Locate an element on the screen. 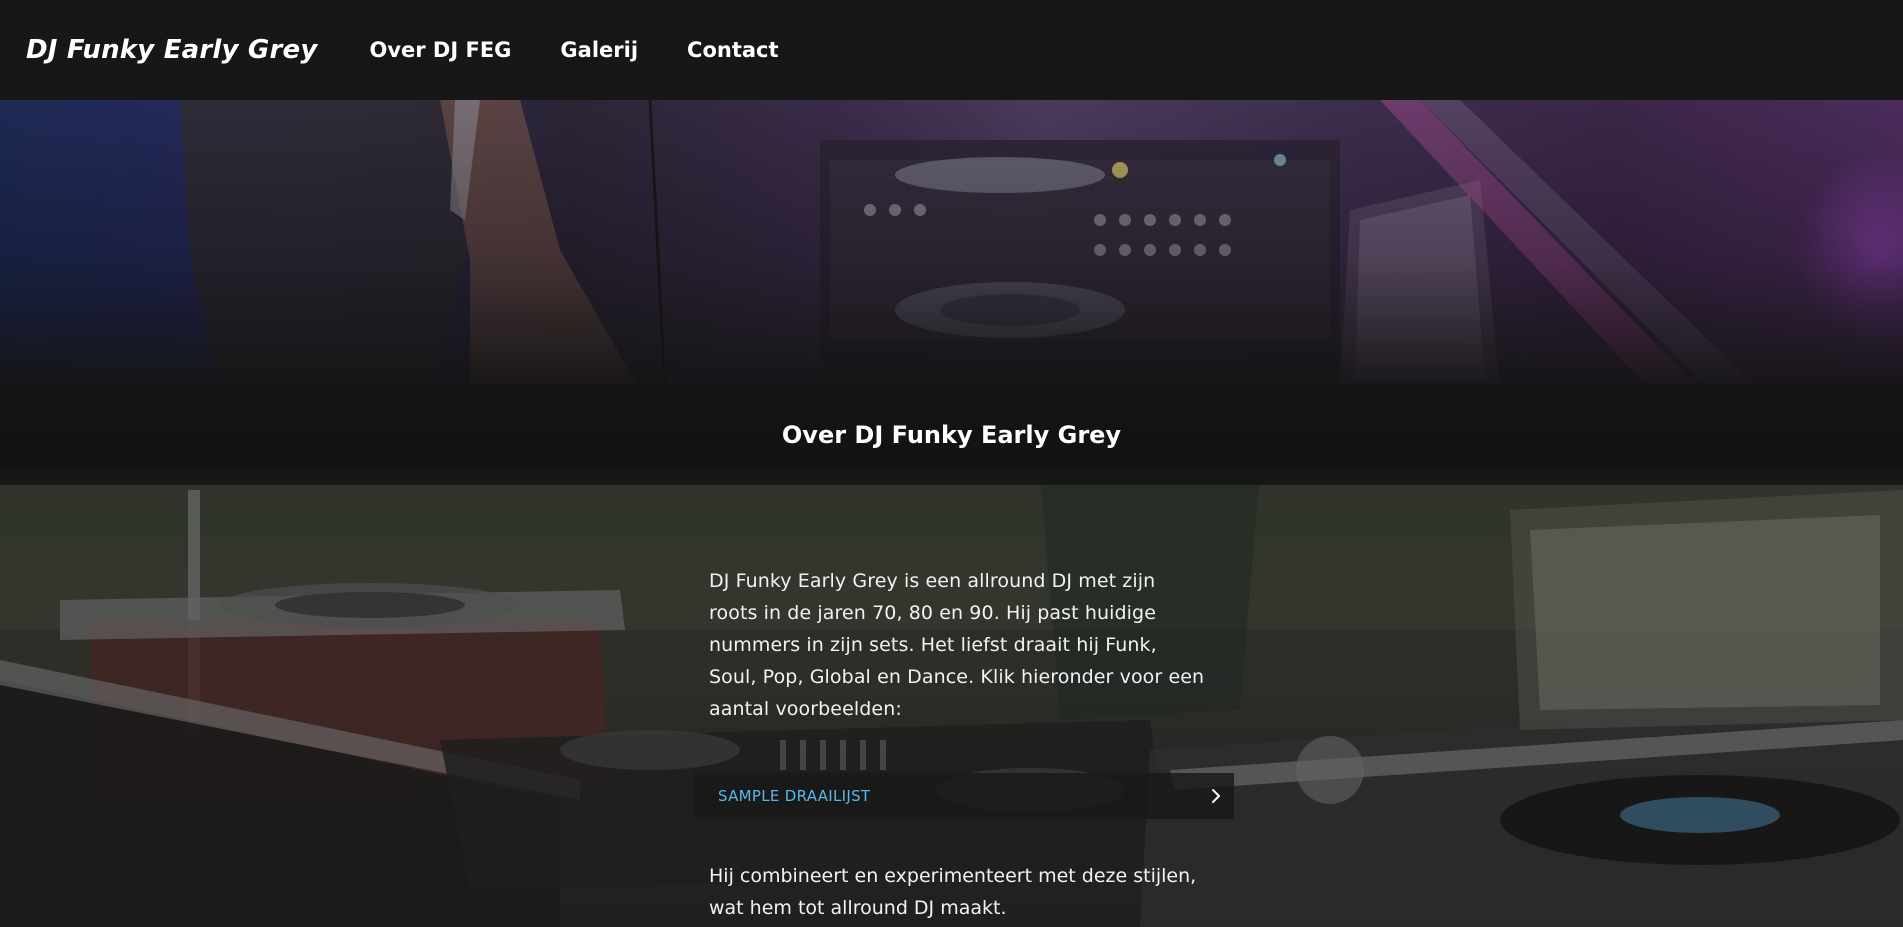  section-title-band: Over DJ Funky Early Grey is located at coordinates (951, 435).